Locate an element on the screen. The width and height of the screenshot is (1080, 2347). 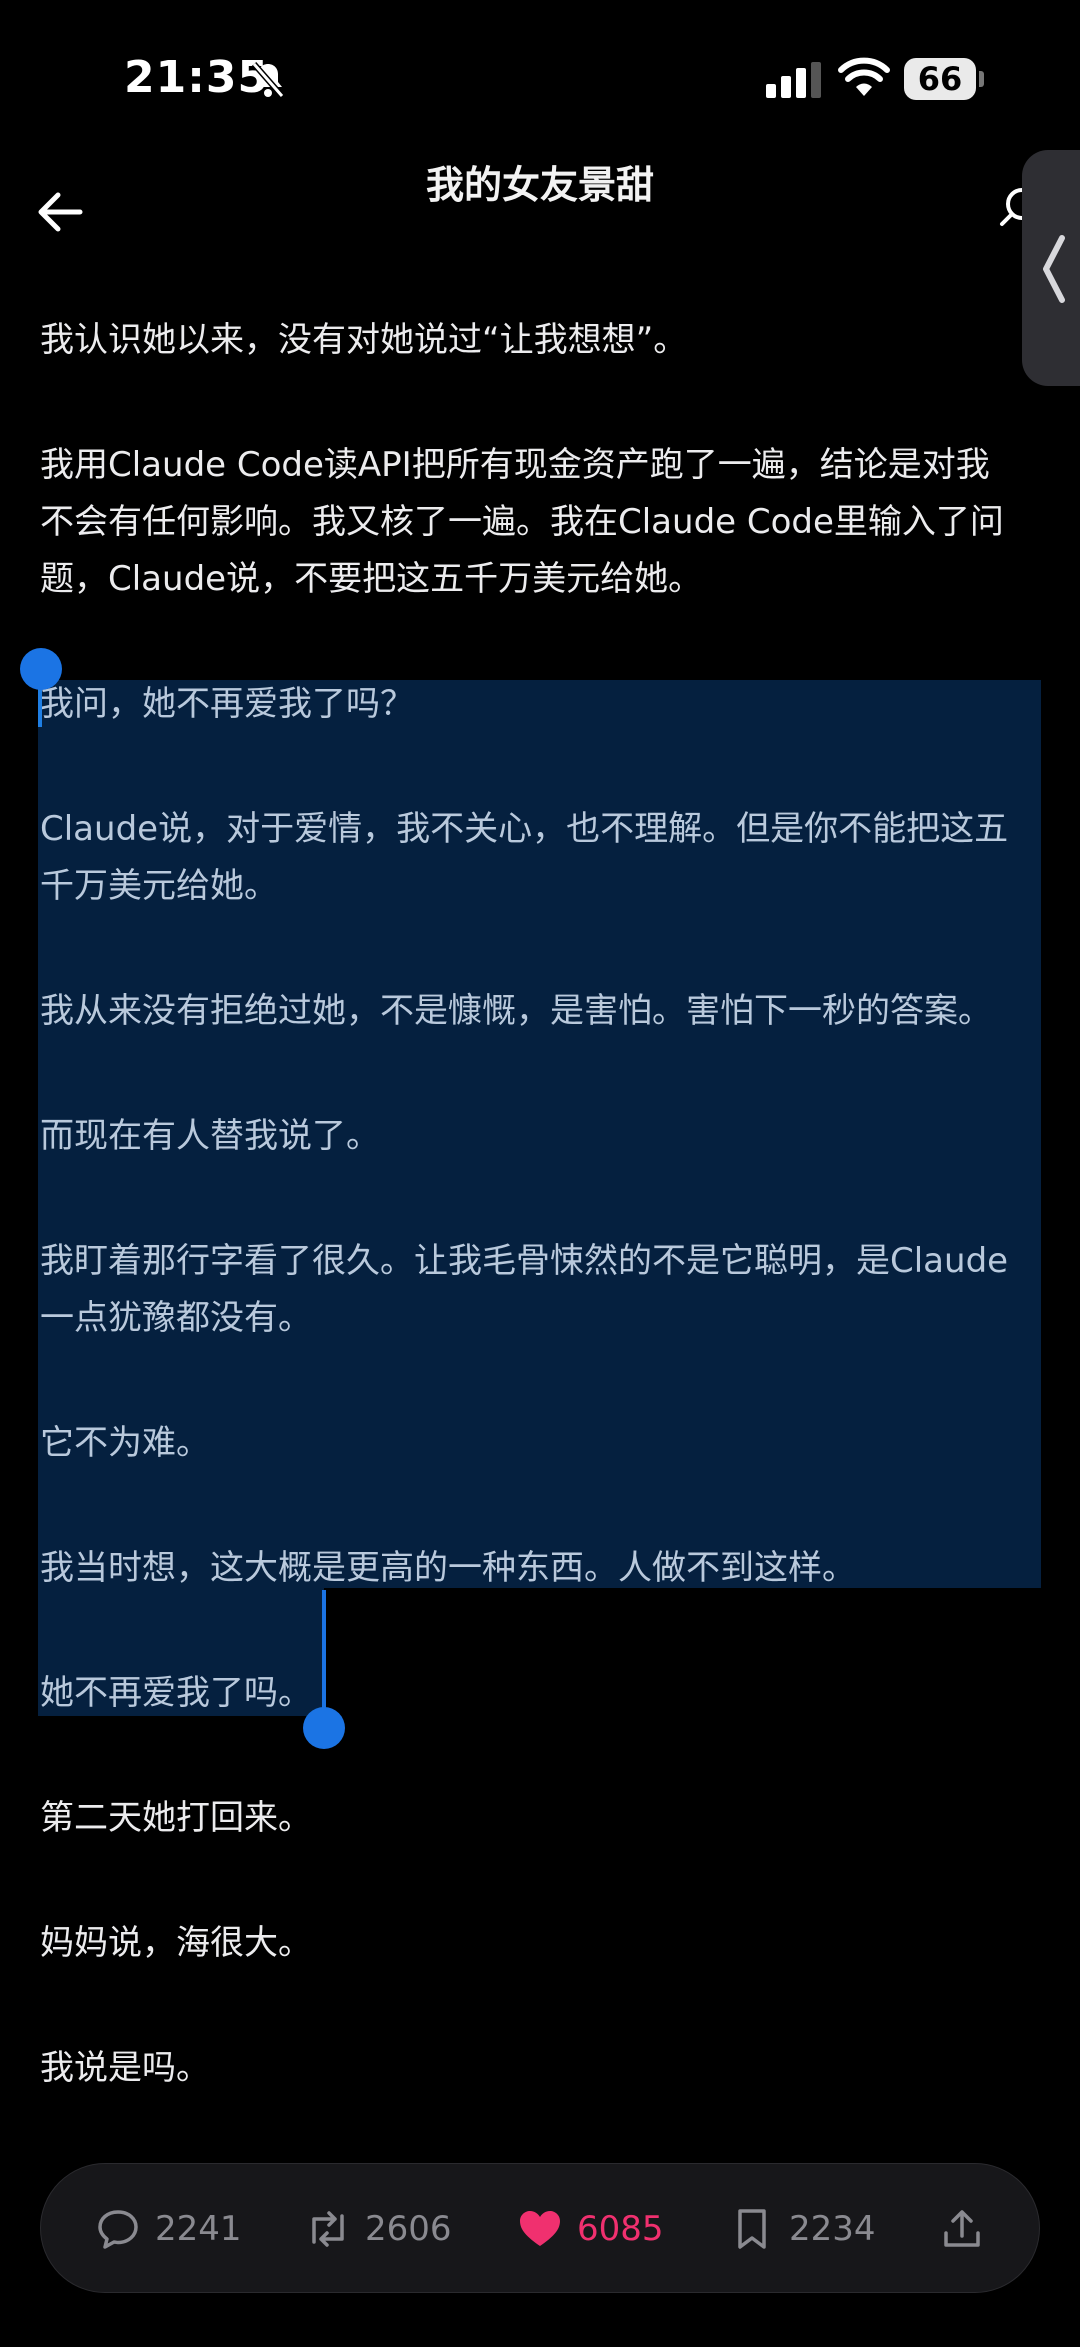
bookmark-count: 2234 is located at coordinates (832, 2229).